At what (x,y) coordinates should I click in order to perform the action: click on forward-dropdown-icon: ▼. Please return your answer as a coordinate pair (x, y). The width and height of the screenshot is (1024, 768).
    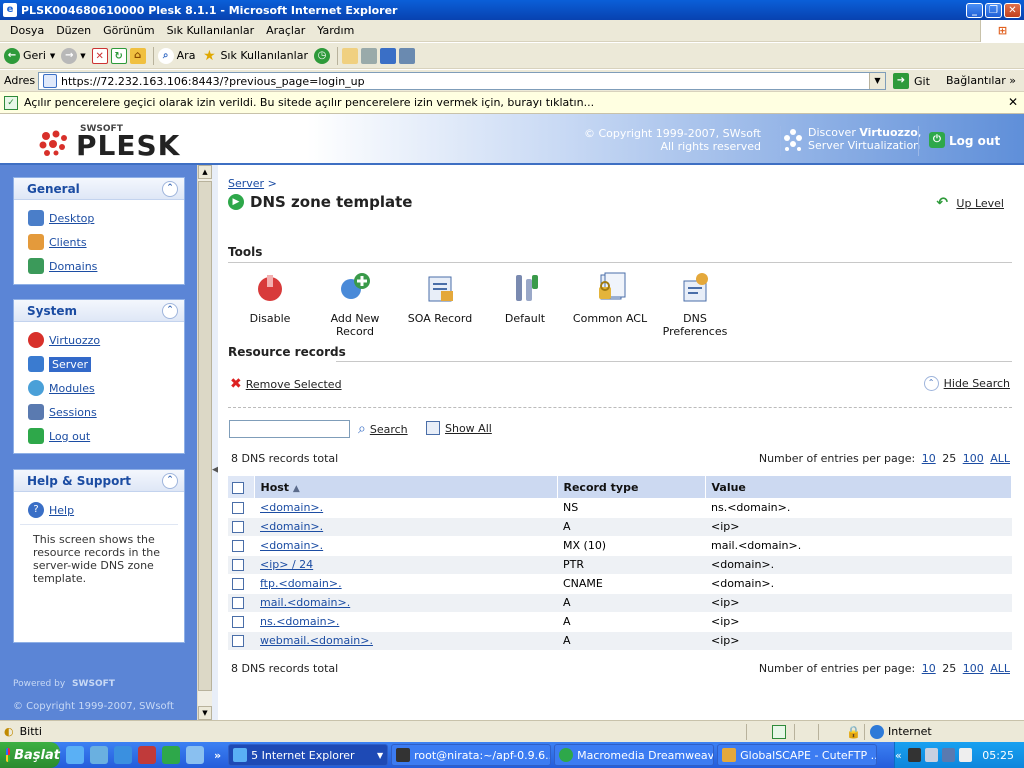
    Looking at the image, I should click on (82, 56).